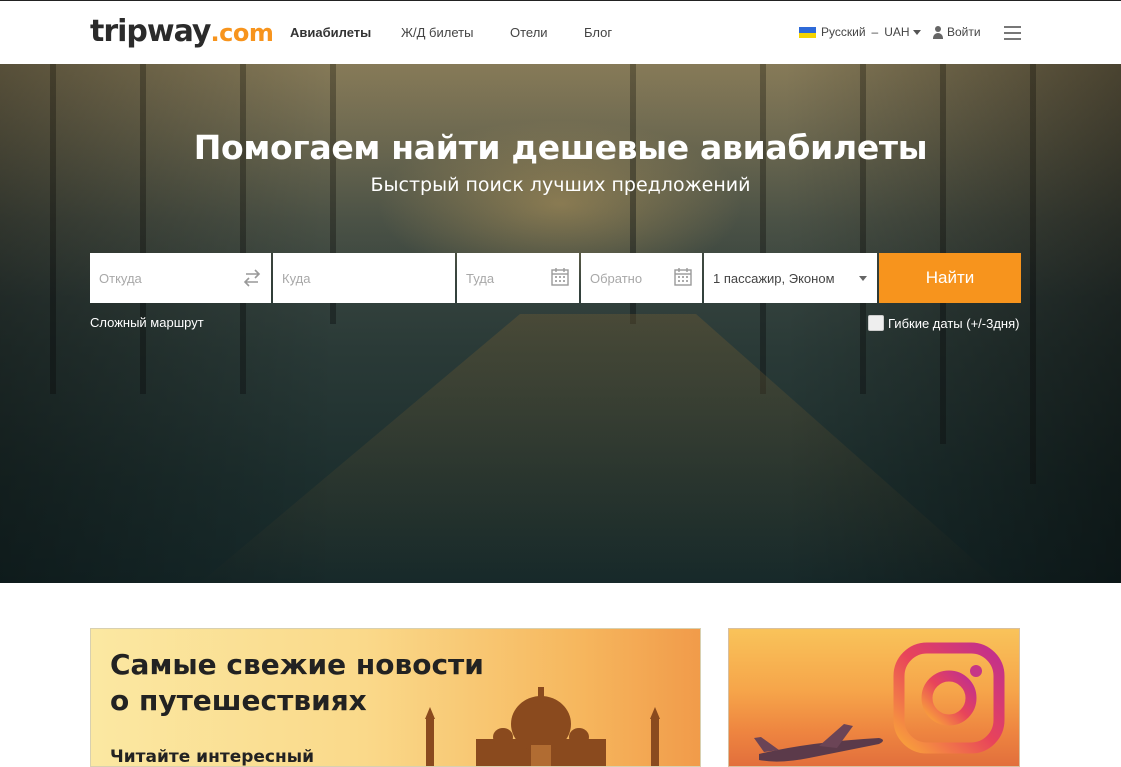 The height and width of the screenshot is (767, 1121). Describe the element at coordinates (897, 32) in the screenshot. I see `currency-label: UAH` at that location.